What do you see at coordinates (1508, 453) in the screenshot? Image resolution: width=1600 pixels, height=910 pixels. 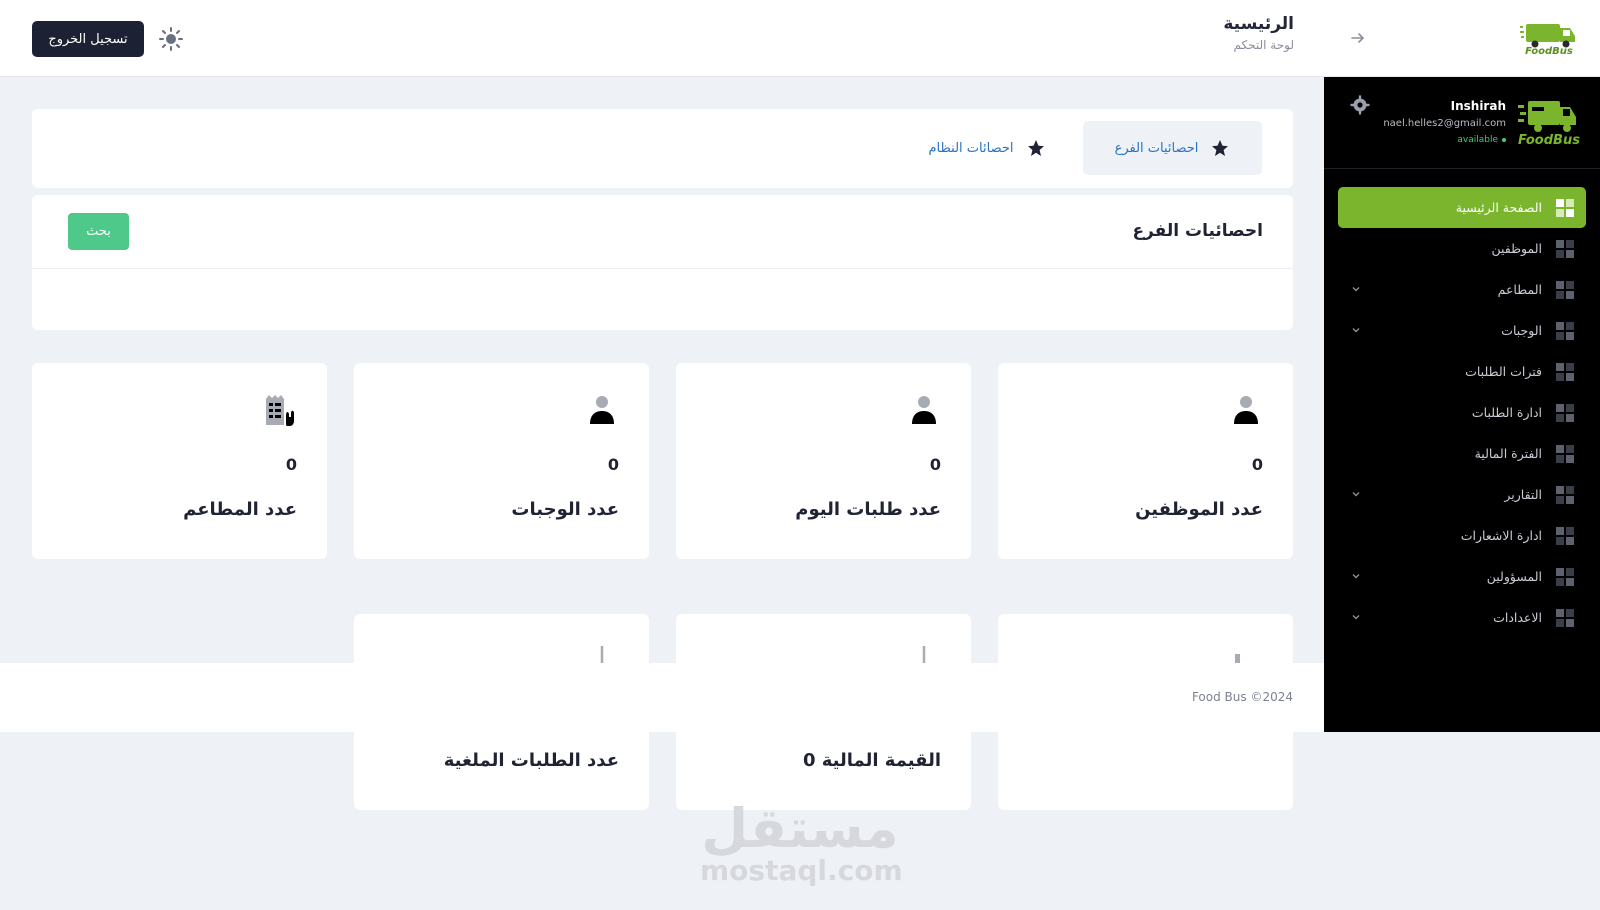 I see `sidebar-item-label: الفترة المالية` at bounding box center [1508, 453].